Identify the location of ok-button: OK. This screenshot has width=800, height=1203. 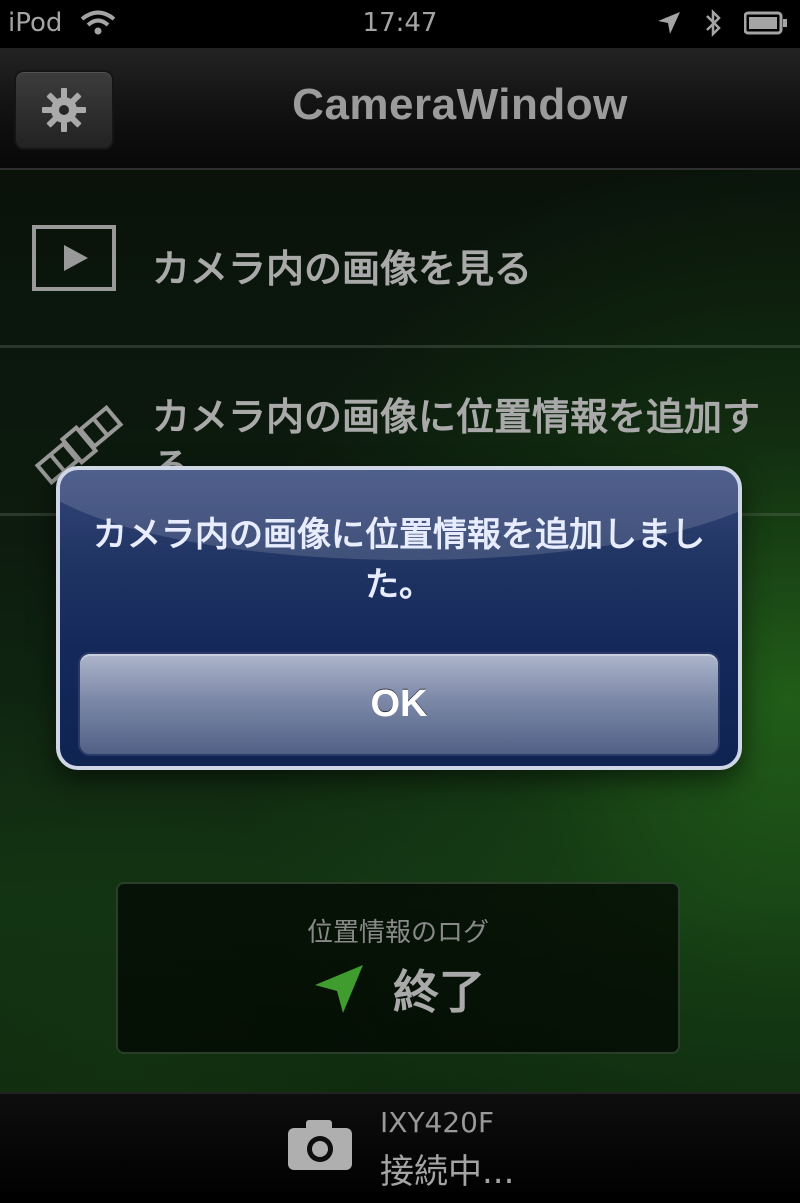
(399, 704).